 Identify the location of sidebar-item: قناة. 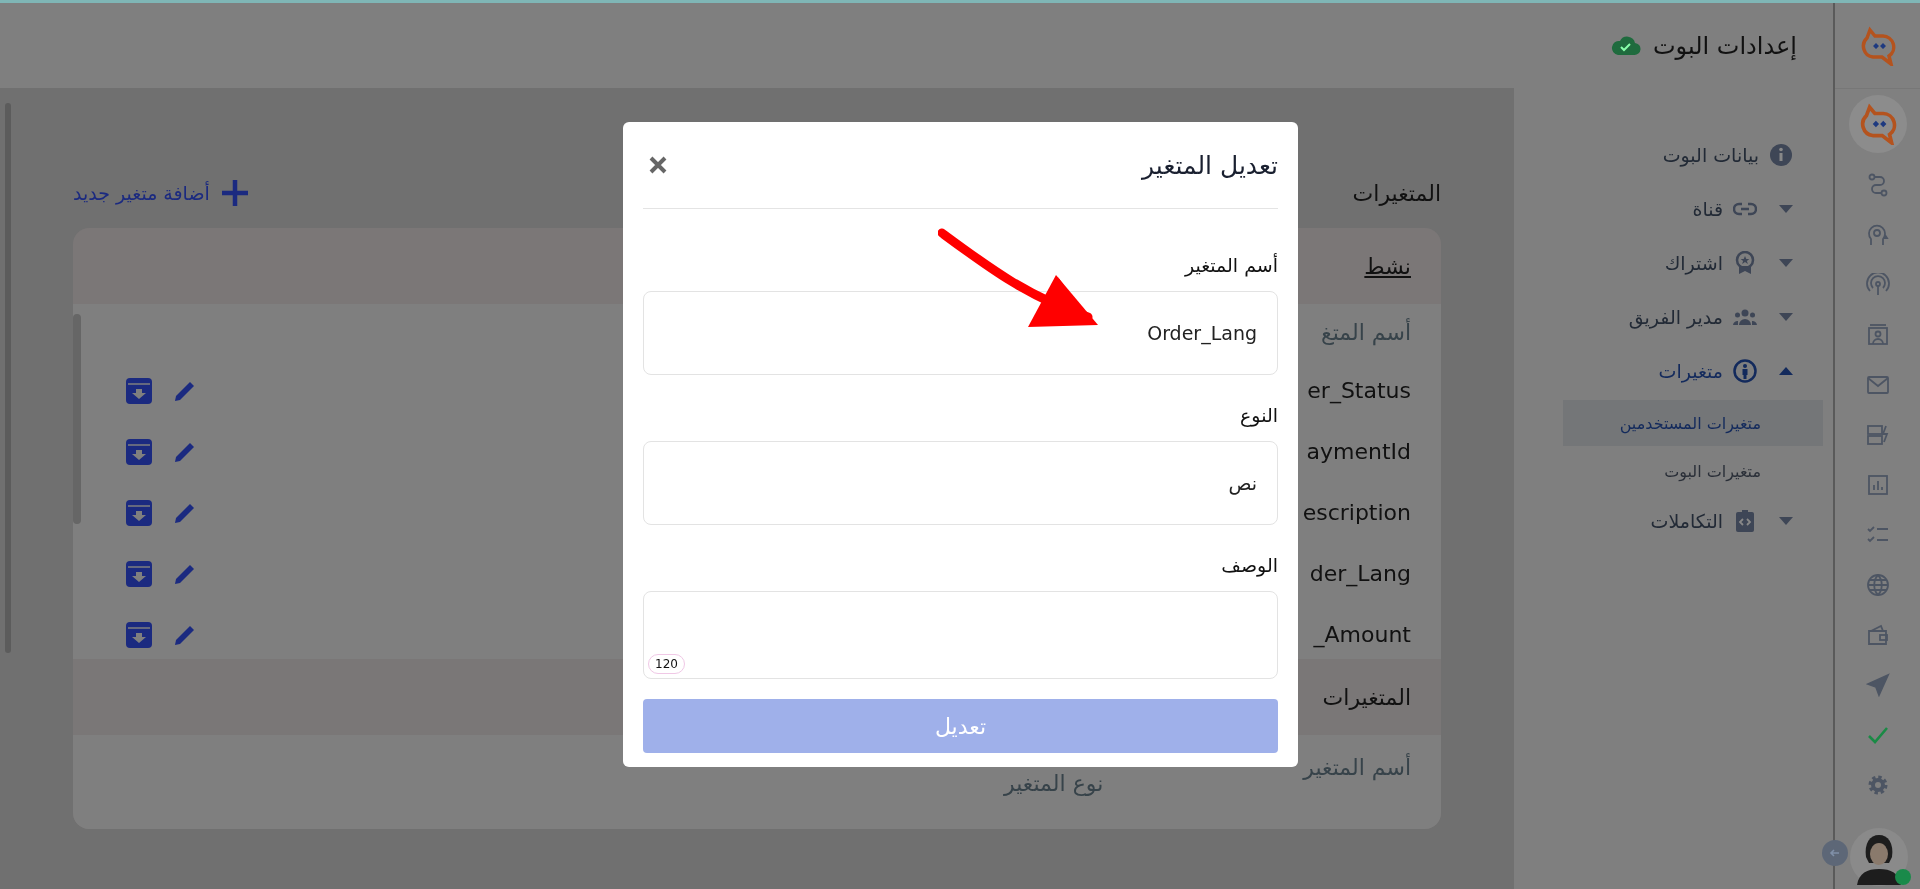
(1673, 209).